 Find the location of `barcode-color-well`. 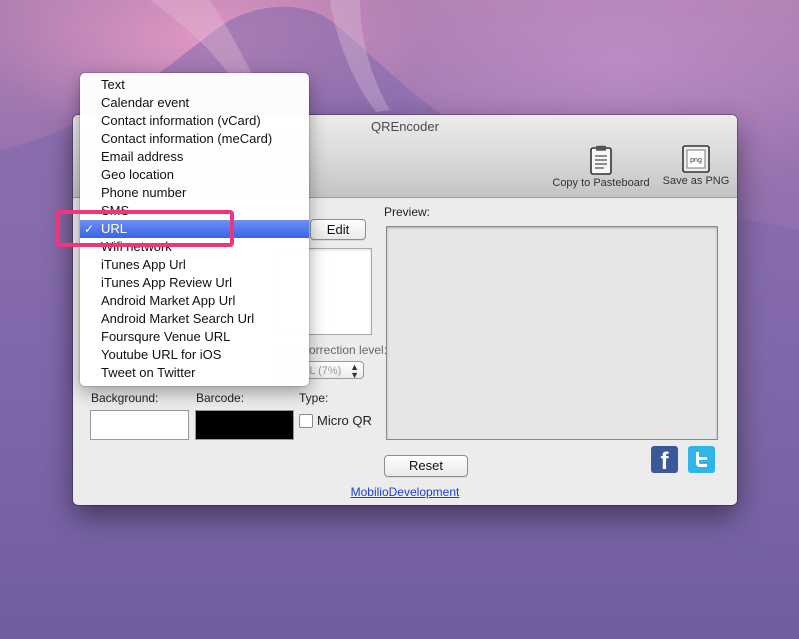

barcode-color-well is located at coordinates (244, 425).